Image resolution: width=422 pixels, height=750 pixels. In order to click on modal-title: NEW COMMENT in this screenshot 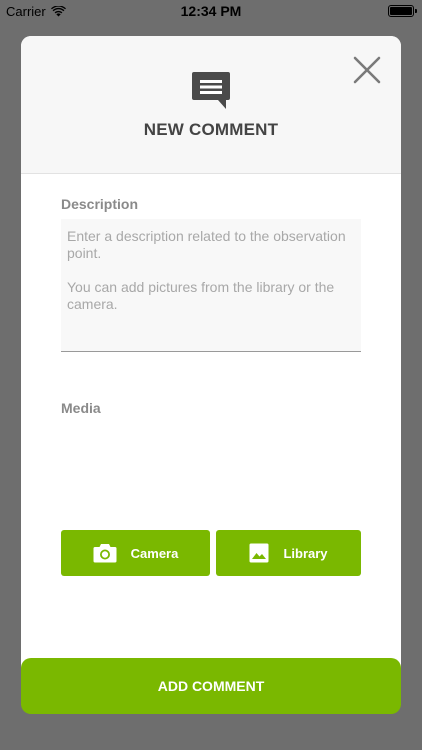, I will do `click(211, 129)`.